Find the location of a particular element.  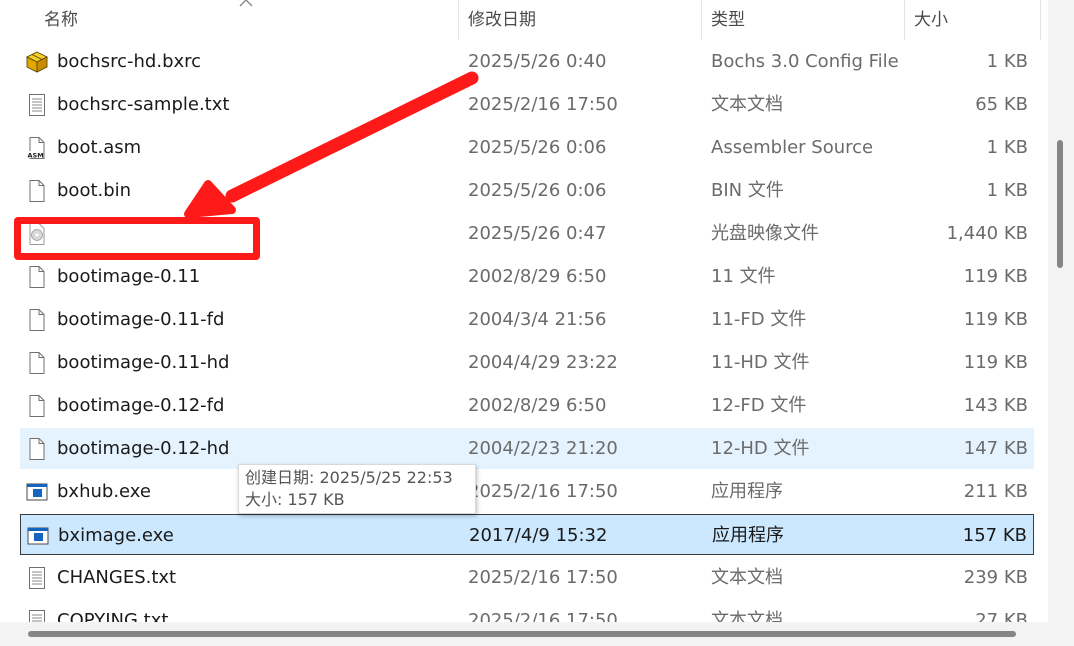

file-name: bochsrc-hd.bxrc is located at coordinates (129, 61).